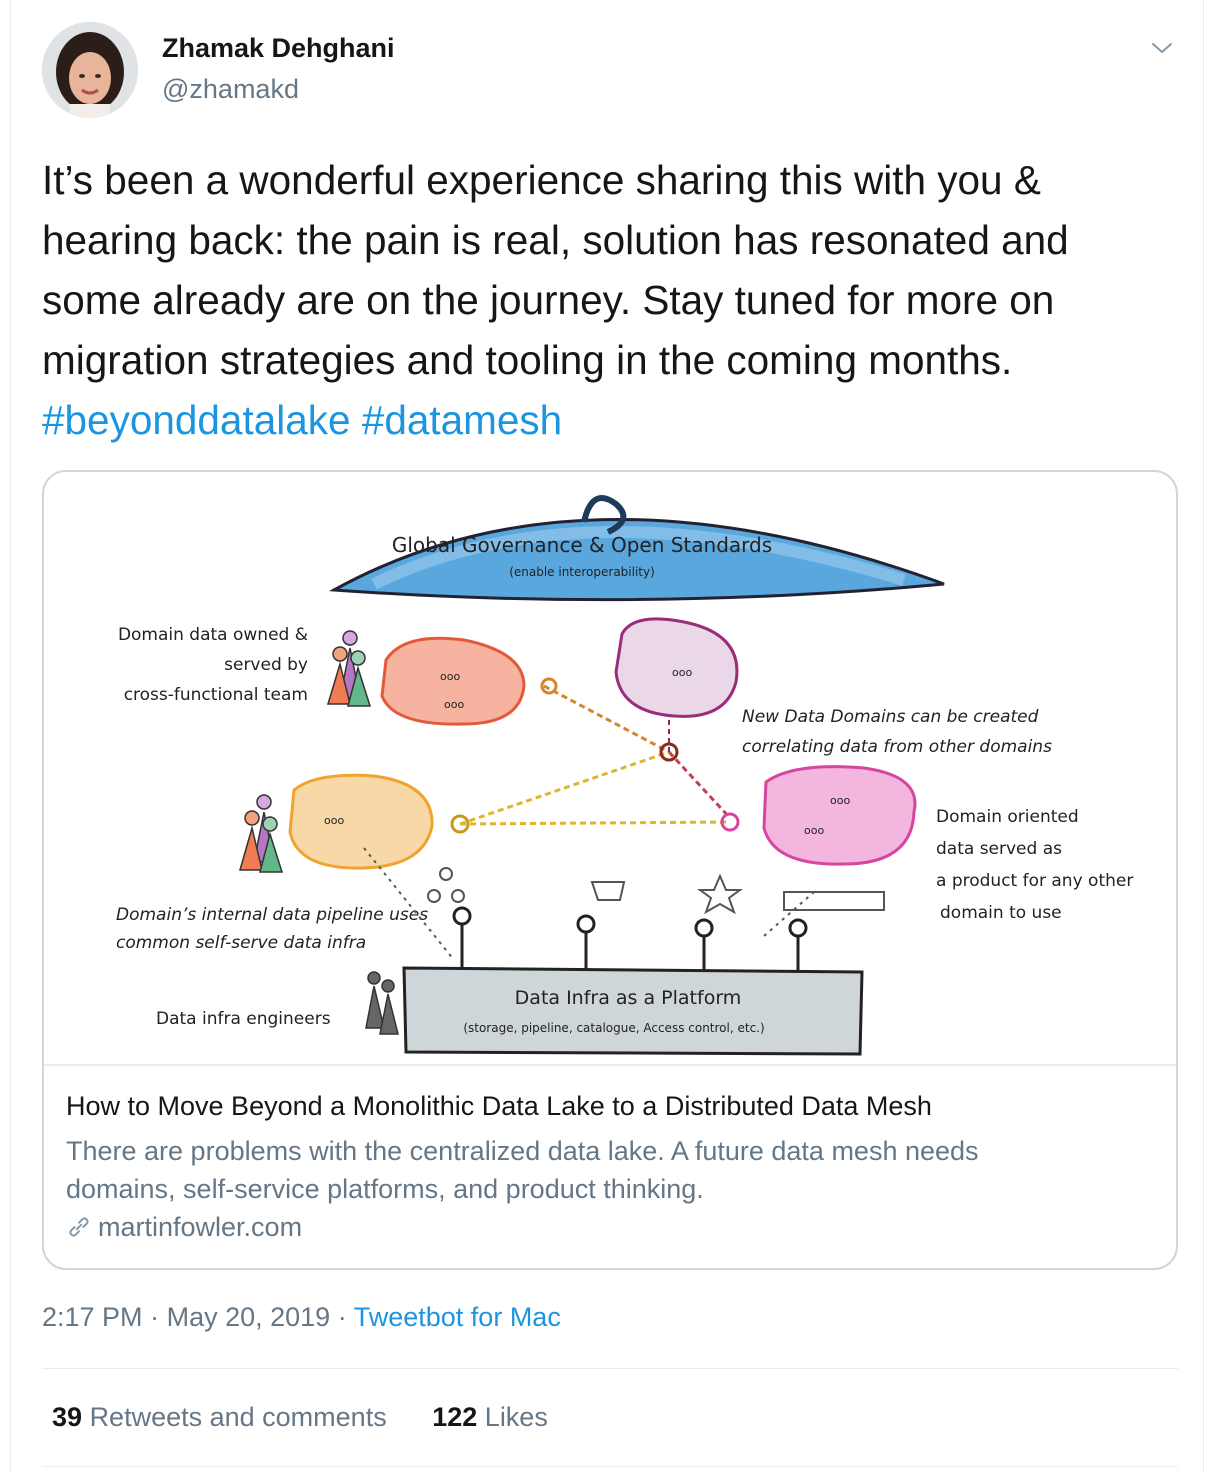 This screenshot has width=1214, height=1472. What do you see at coordinates (839, 815) in the screenshot?
I see `domain-blob-pink` at bounding box center [839, 815].